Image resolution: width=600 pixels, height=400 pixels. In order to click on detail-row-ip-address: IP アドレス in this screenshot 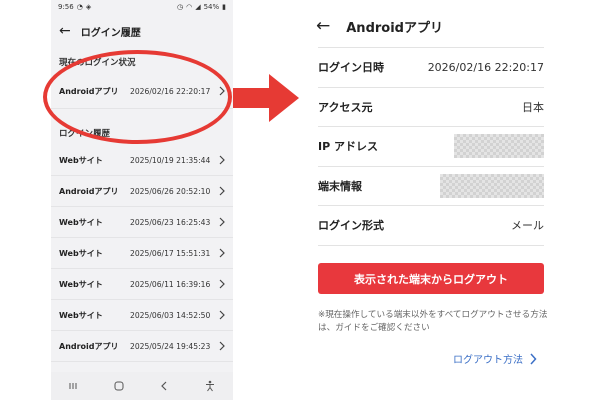, I will do `click(431, 147)`.